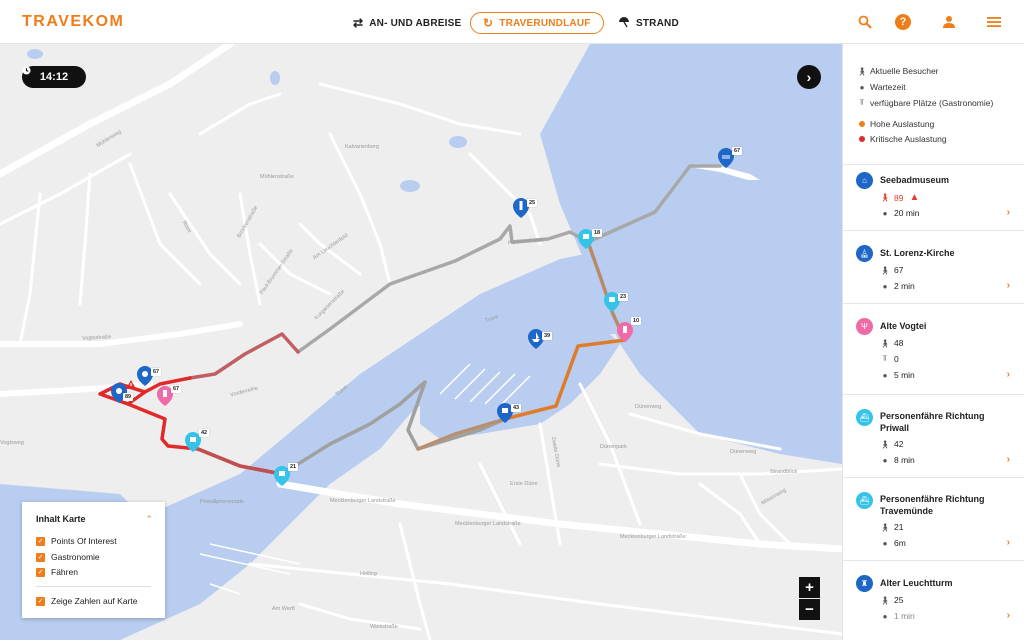  Describe the element at coordinates (54, 77) in the screenshot. I see `time-pill: 14:12` at that location.